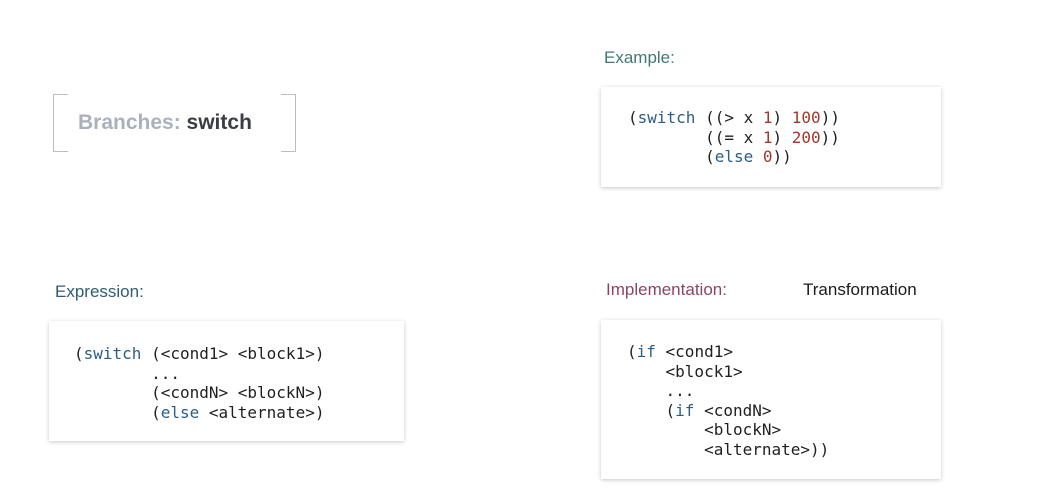 The image size is (1042, 496). What do you see at coordinates (99, 291) in the screenshot?
I see `expression-label: Expression:` at bounding box center [99, 291].